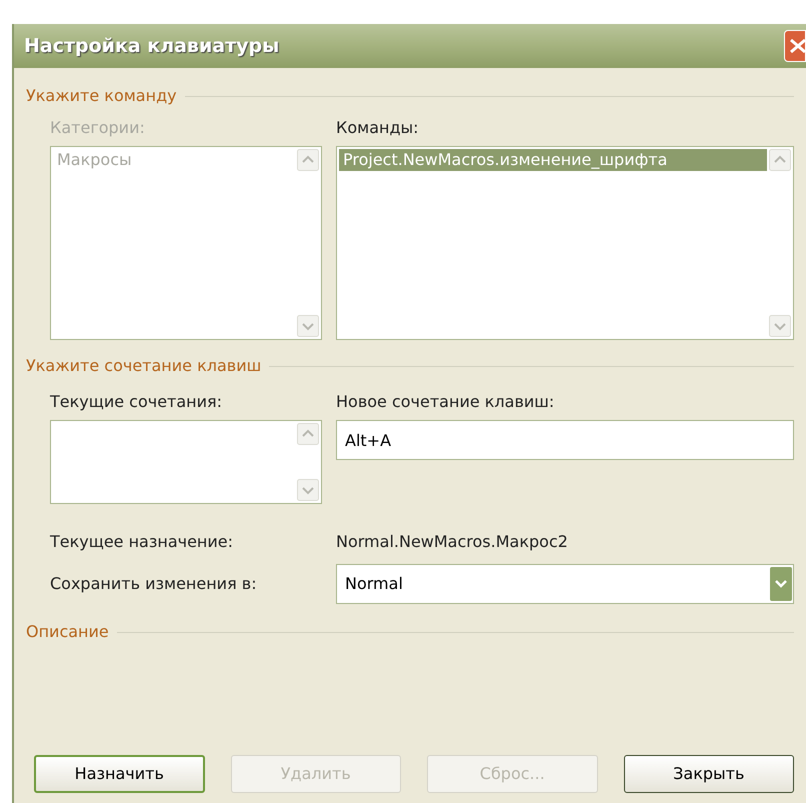 This screenshot has height=803, width=806. I want to click on input-field: Alt+A, so click(565, 440).